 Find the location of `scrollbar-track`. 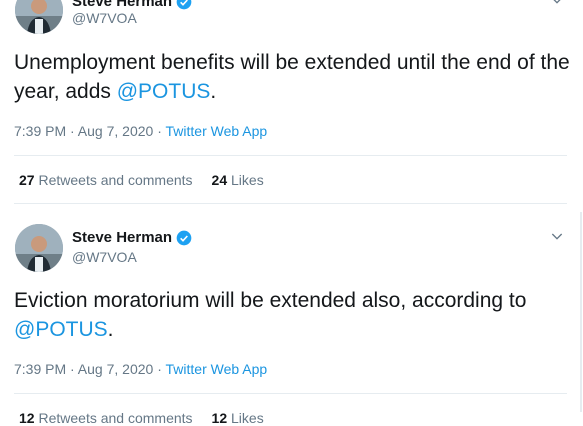

scrollbar-track is located at coordinates (581, 312).